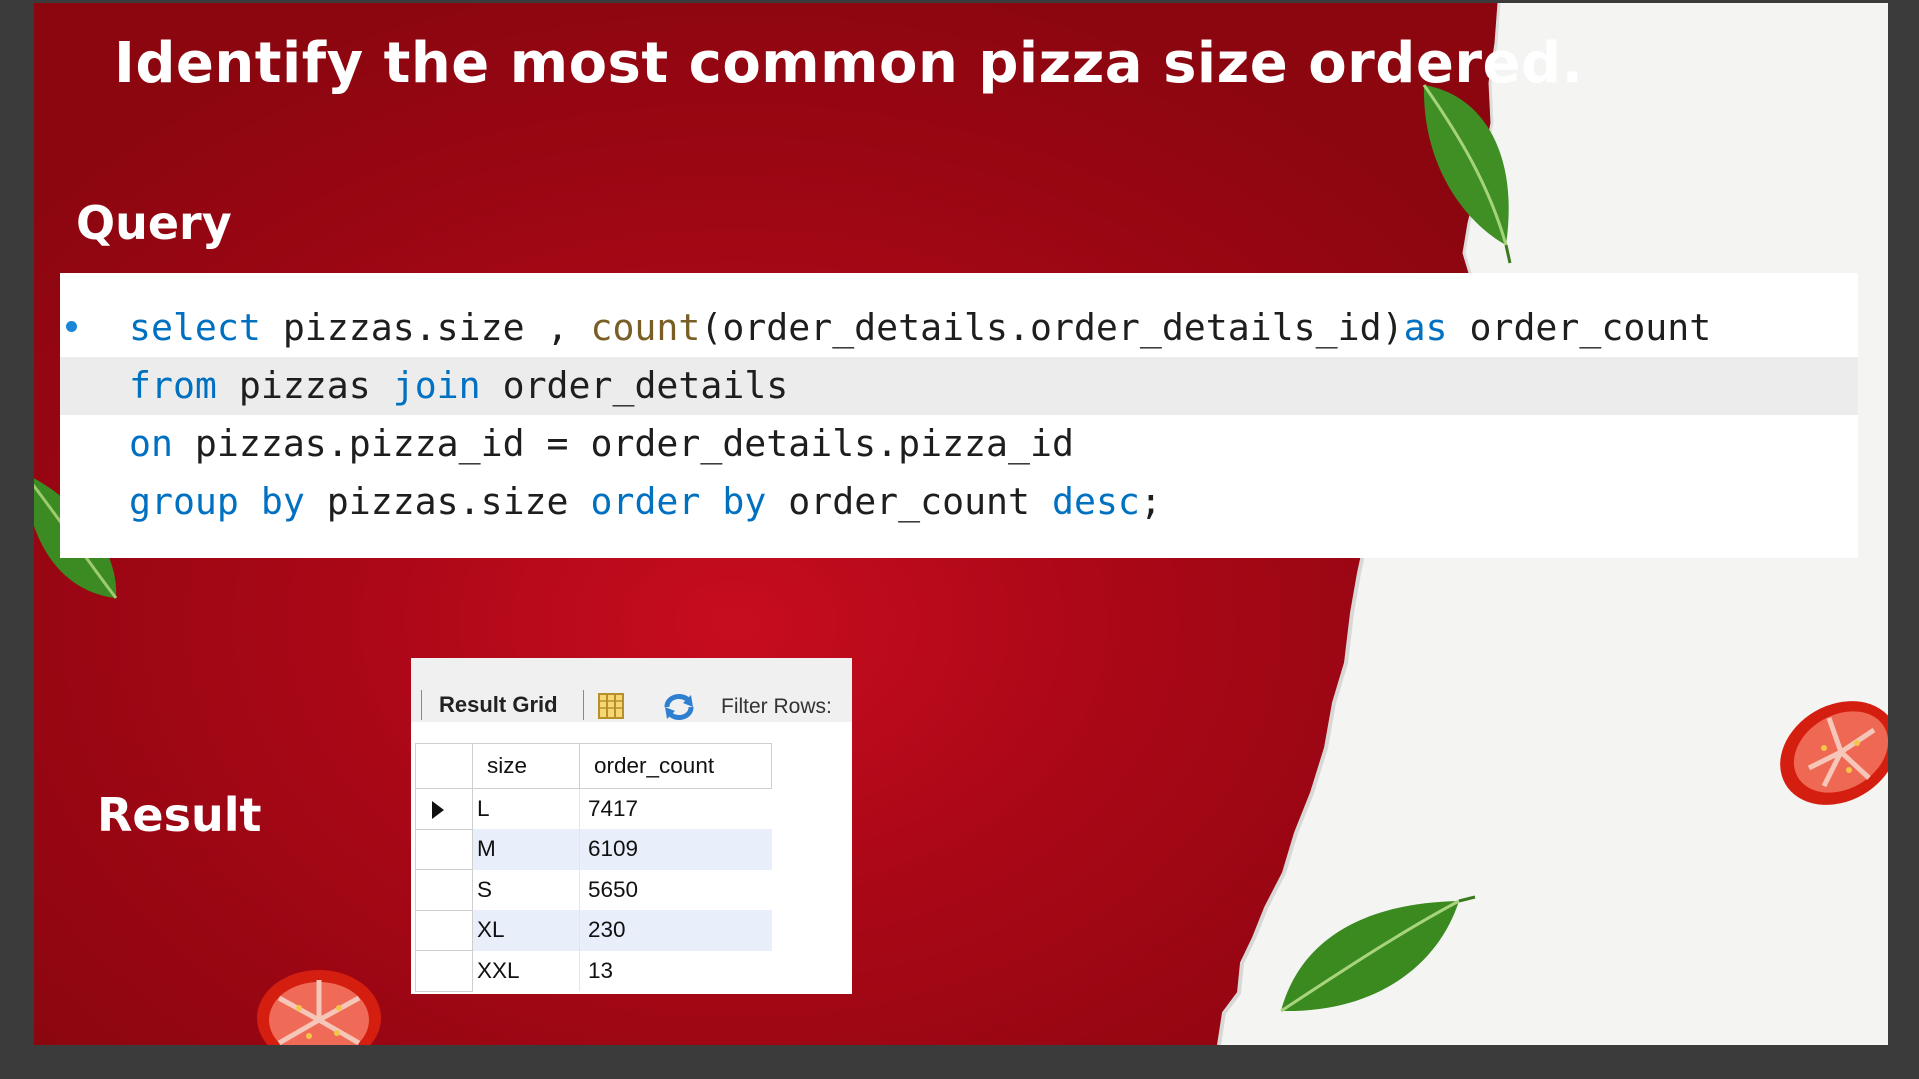 This screenshot has width=1919, height=1079. Describe the element at coordinates (611, 706) in the screenshot. I see `columns-icon` at that location.